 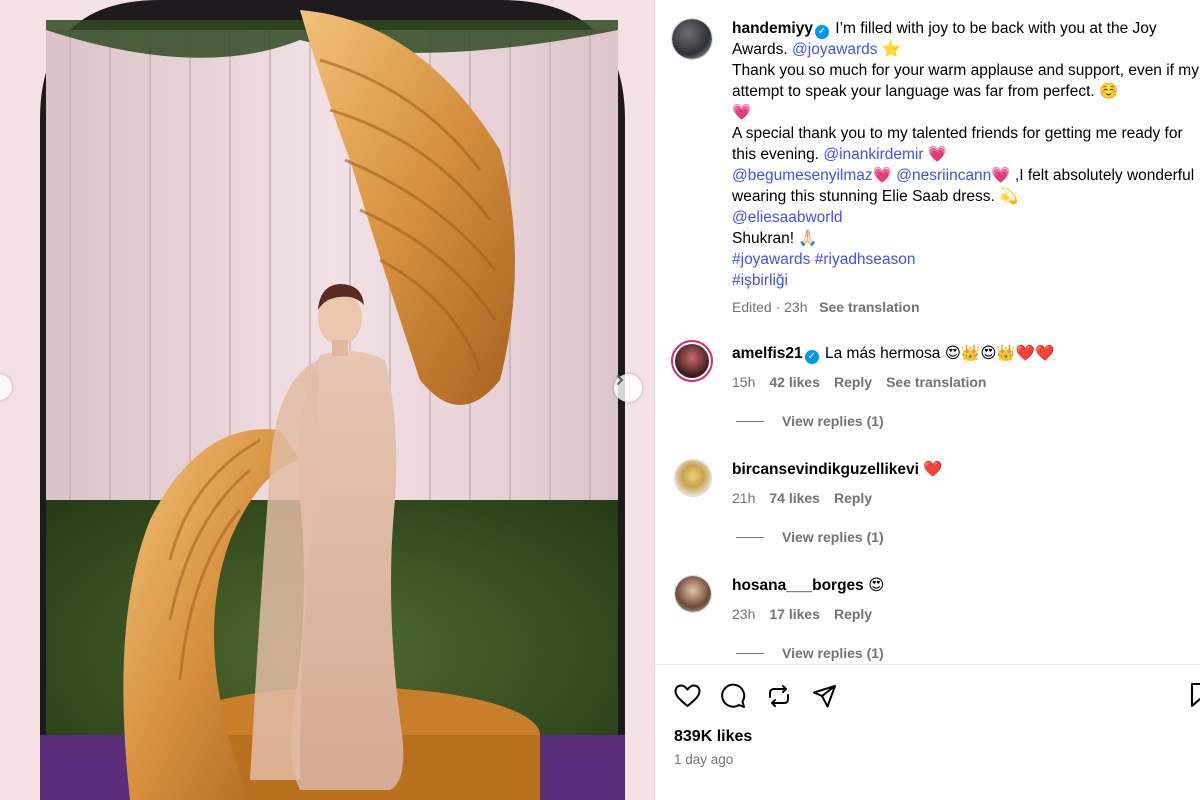 I want to click on comment-meta: 23h 17 likes Reply, so click(x=962, y=614).